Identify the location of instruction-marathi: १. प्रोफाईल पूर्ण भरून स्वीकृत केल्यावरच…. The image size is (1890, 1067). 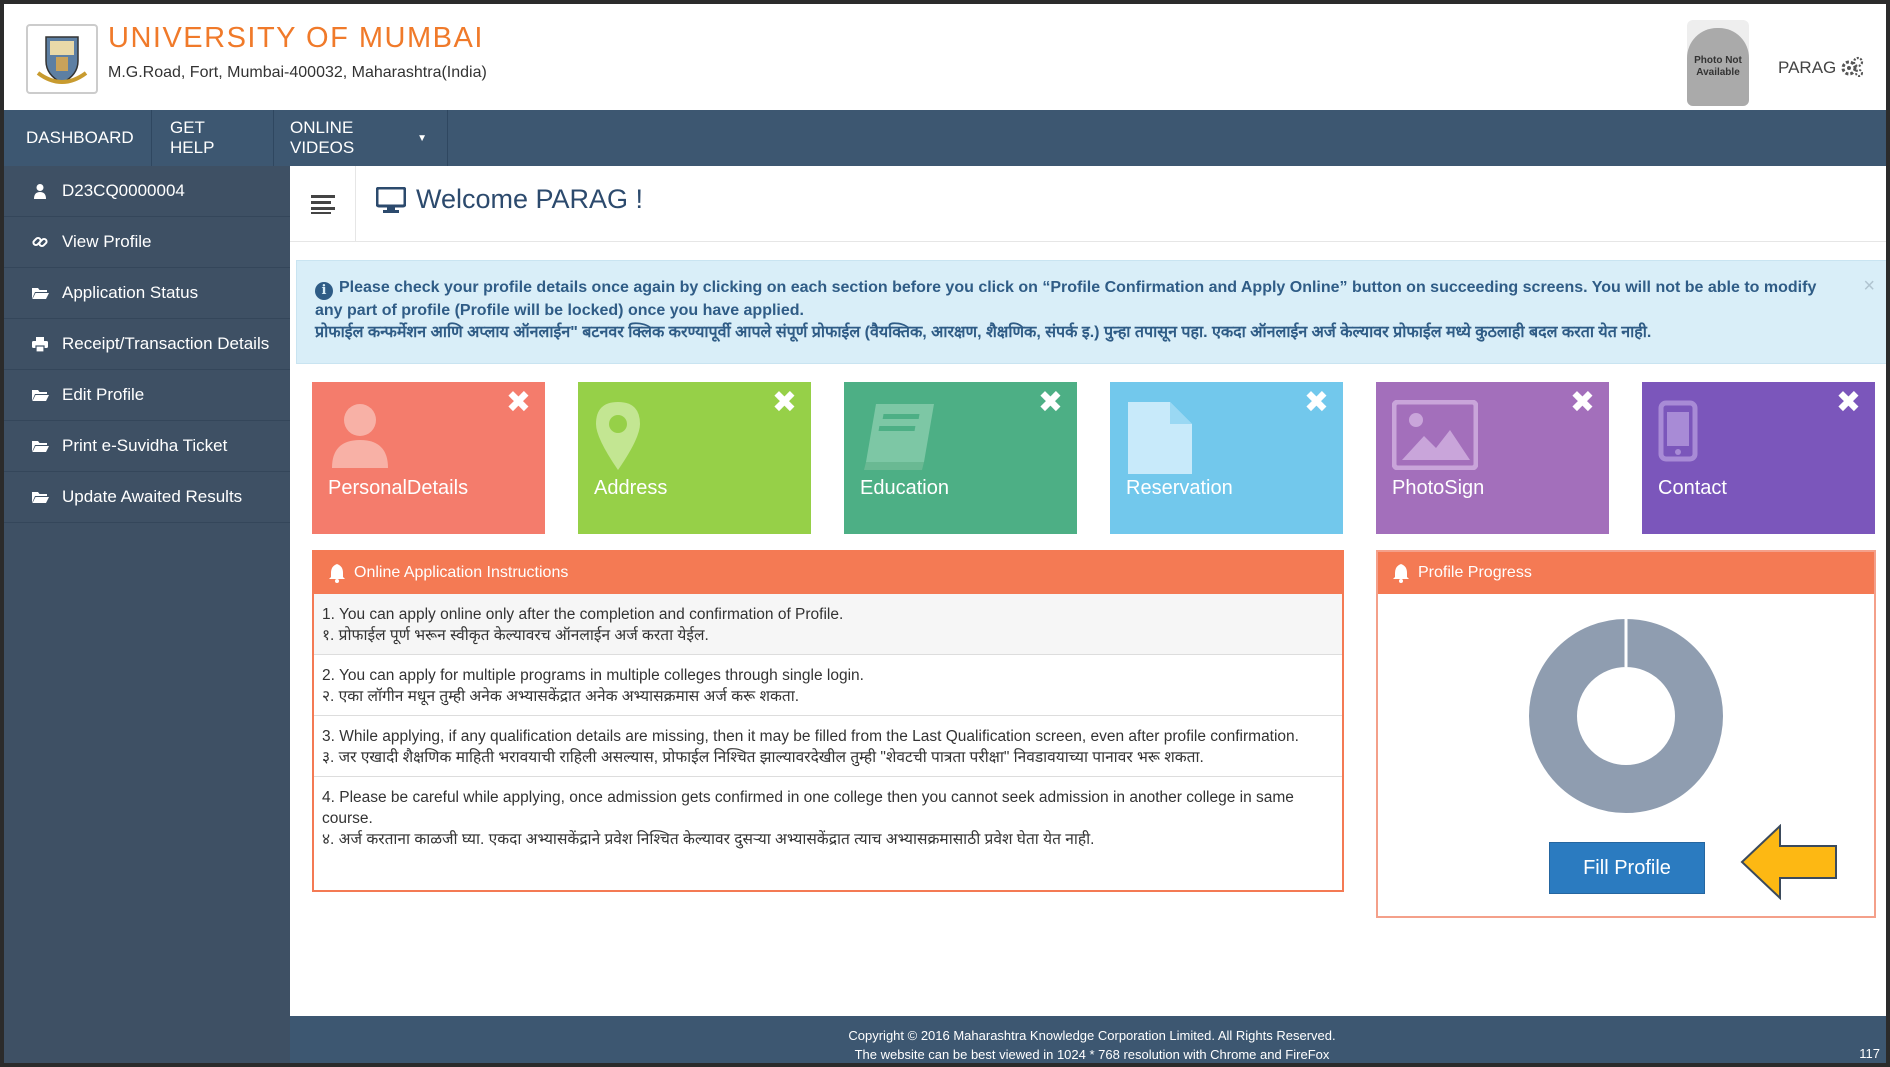
(515, 635).